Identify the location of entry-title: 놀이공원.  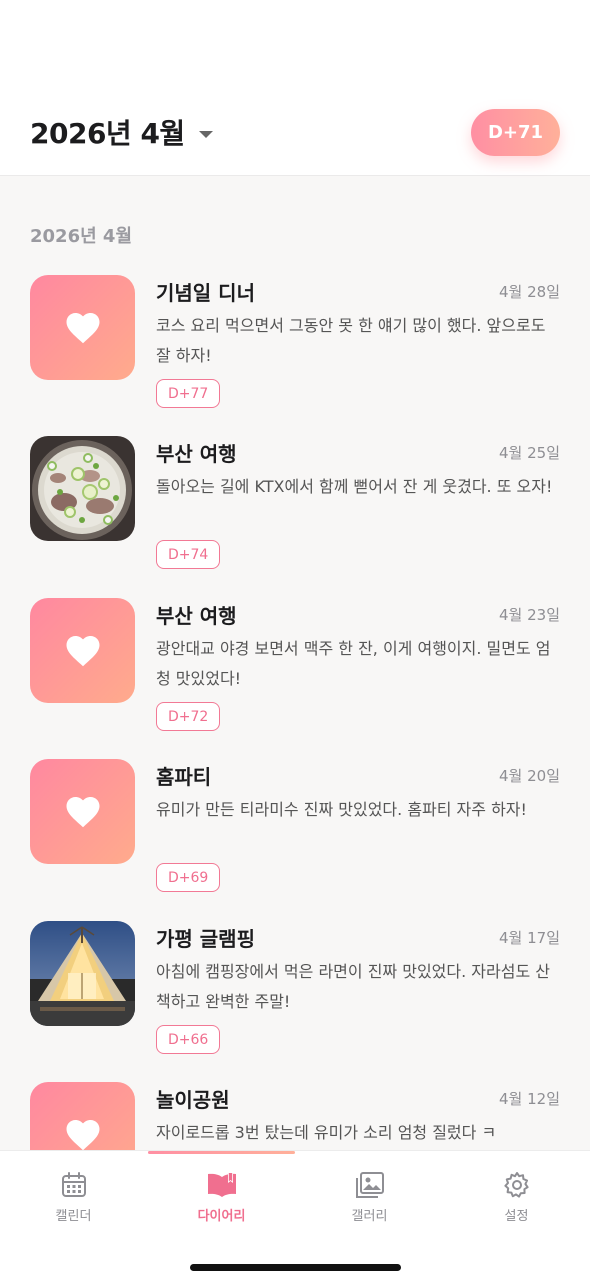
(193, 1100).